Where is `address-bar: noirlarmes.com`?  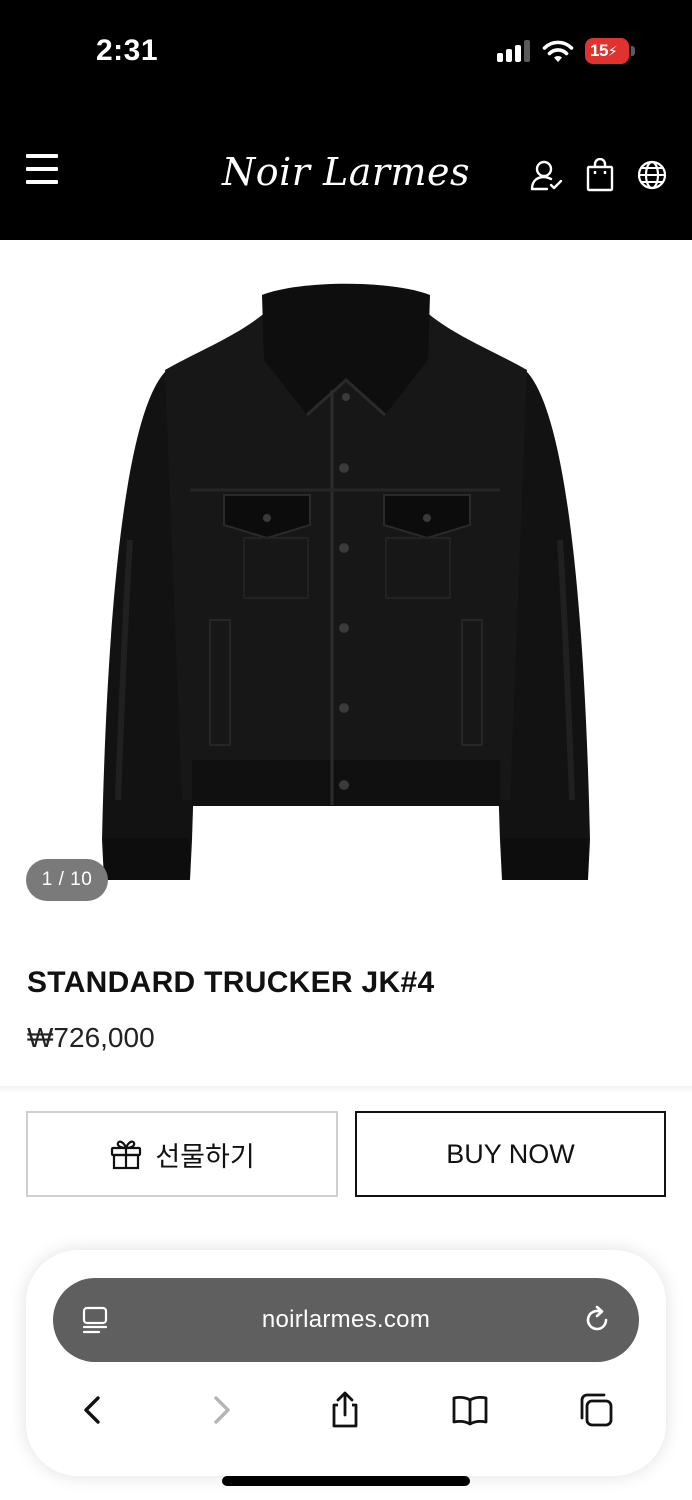 address-bar: noirlarmes.com is located at coordinates (346, 1320).